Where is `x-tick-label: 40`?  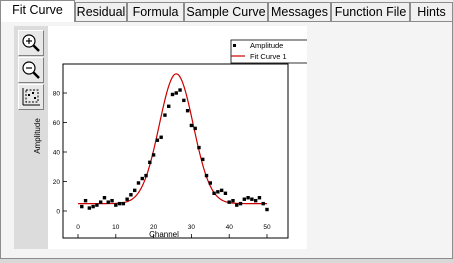 x-tick-label: 40 is located at coordinates (230, 227).